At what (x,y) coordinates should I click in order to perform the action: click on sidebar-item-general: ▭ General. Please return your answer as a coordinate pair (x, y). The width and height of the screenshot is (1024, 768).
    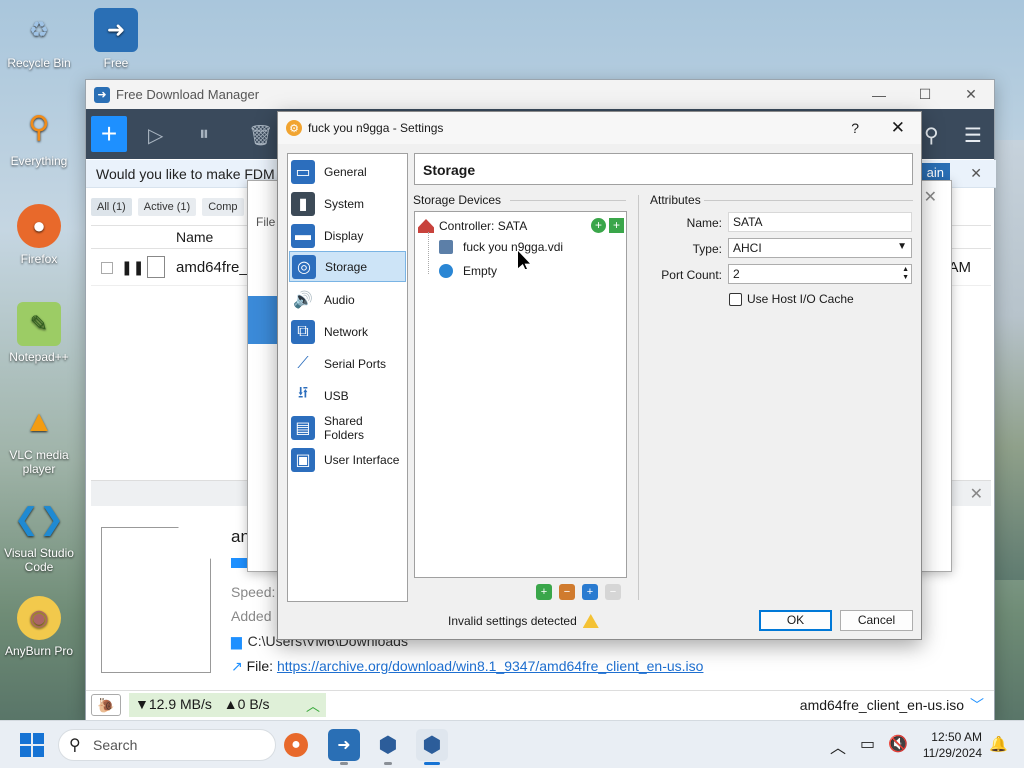
    Looking at the image, I should click on (347, 171).